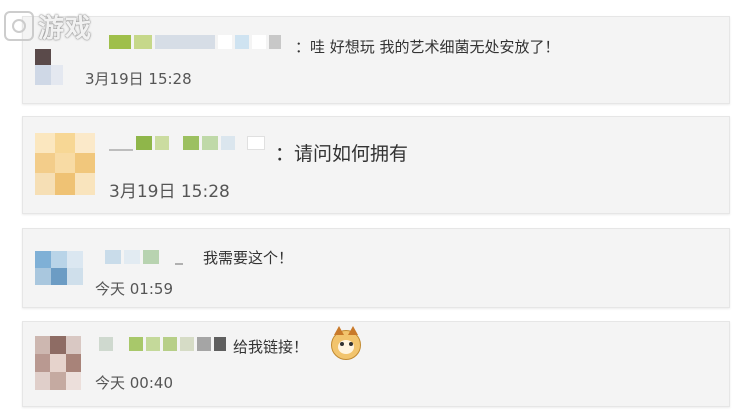 Image resolution: width=750 pixels, height=419 pixels. I want to click on watermark-text: 游戏, so click(65, 28).